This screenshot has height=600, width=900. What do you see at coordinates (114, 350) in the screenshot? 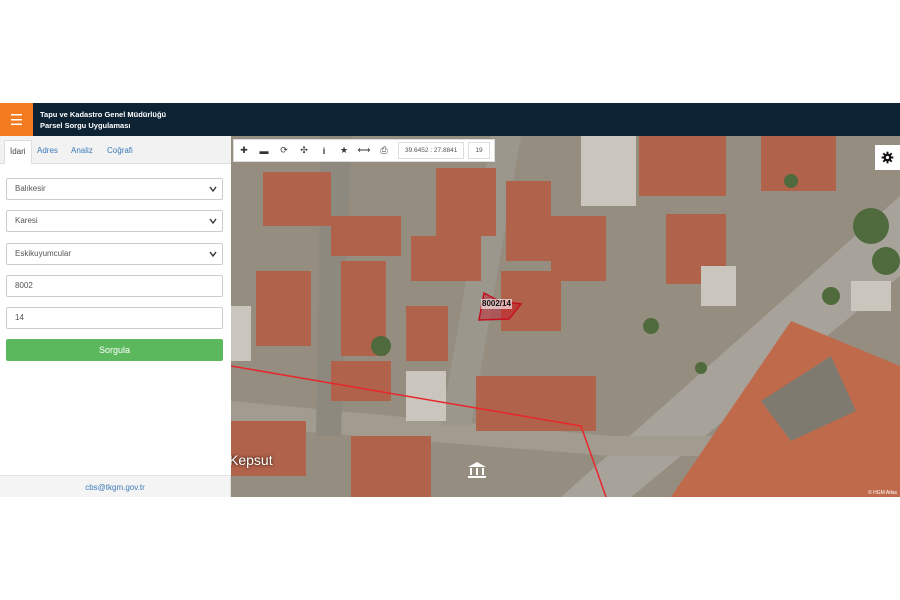
I see `query-button: Sorgula` at bounding box center [114, 350].